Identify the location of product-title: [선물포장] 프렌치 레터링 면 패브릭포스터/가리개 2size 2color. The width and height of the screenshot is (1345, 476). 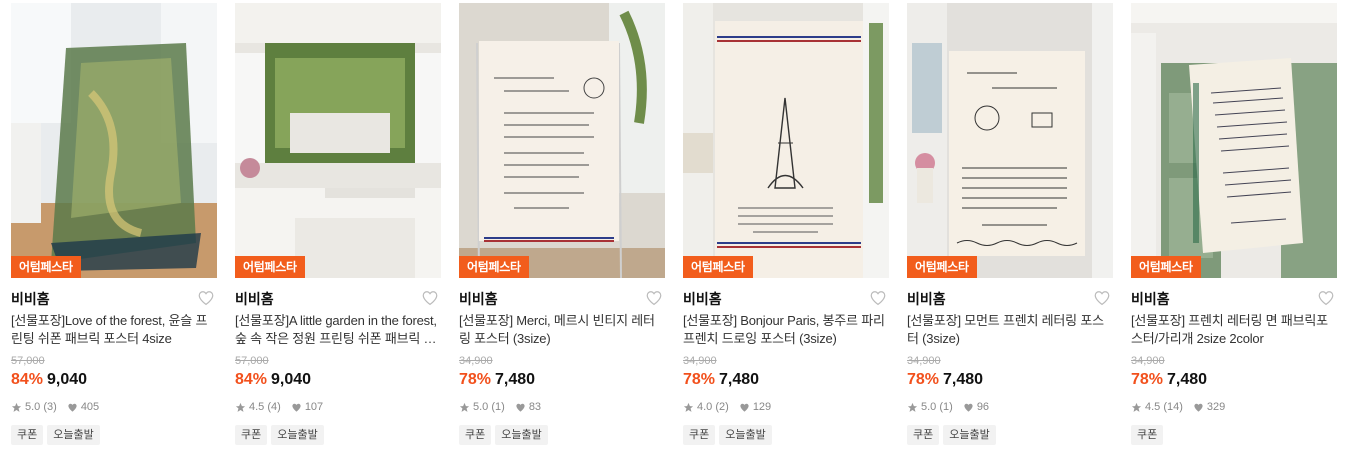
(1234, 330).